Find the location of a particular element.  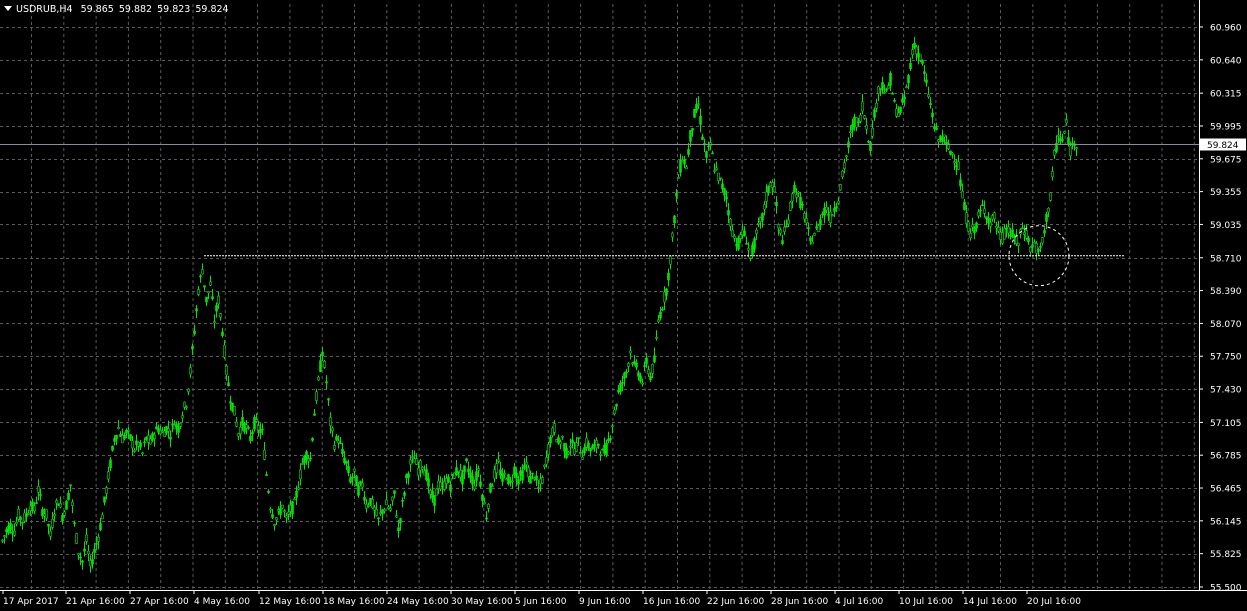

price-tick-label: 60.315 is located at coordinates (1226, 95).